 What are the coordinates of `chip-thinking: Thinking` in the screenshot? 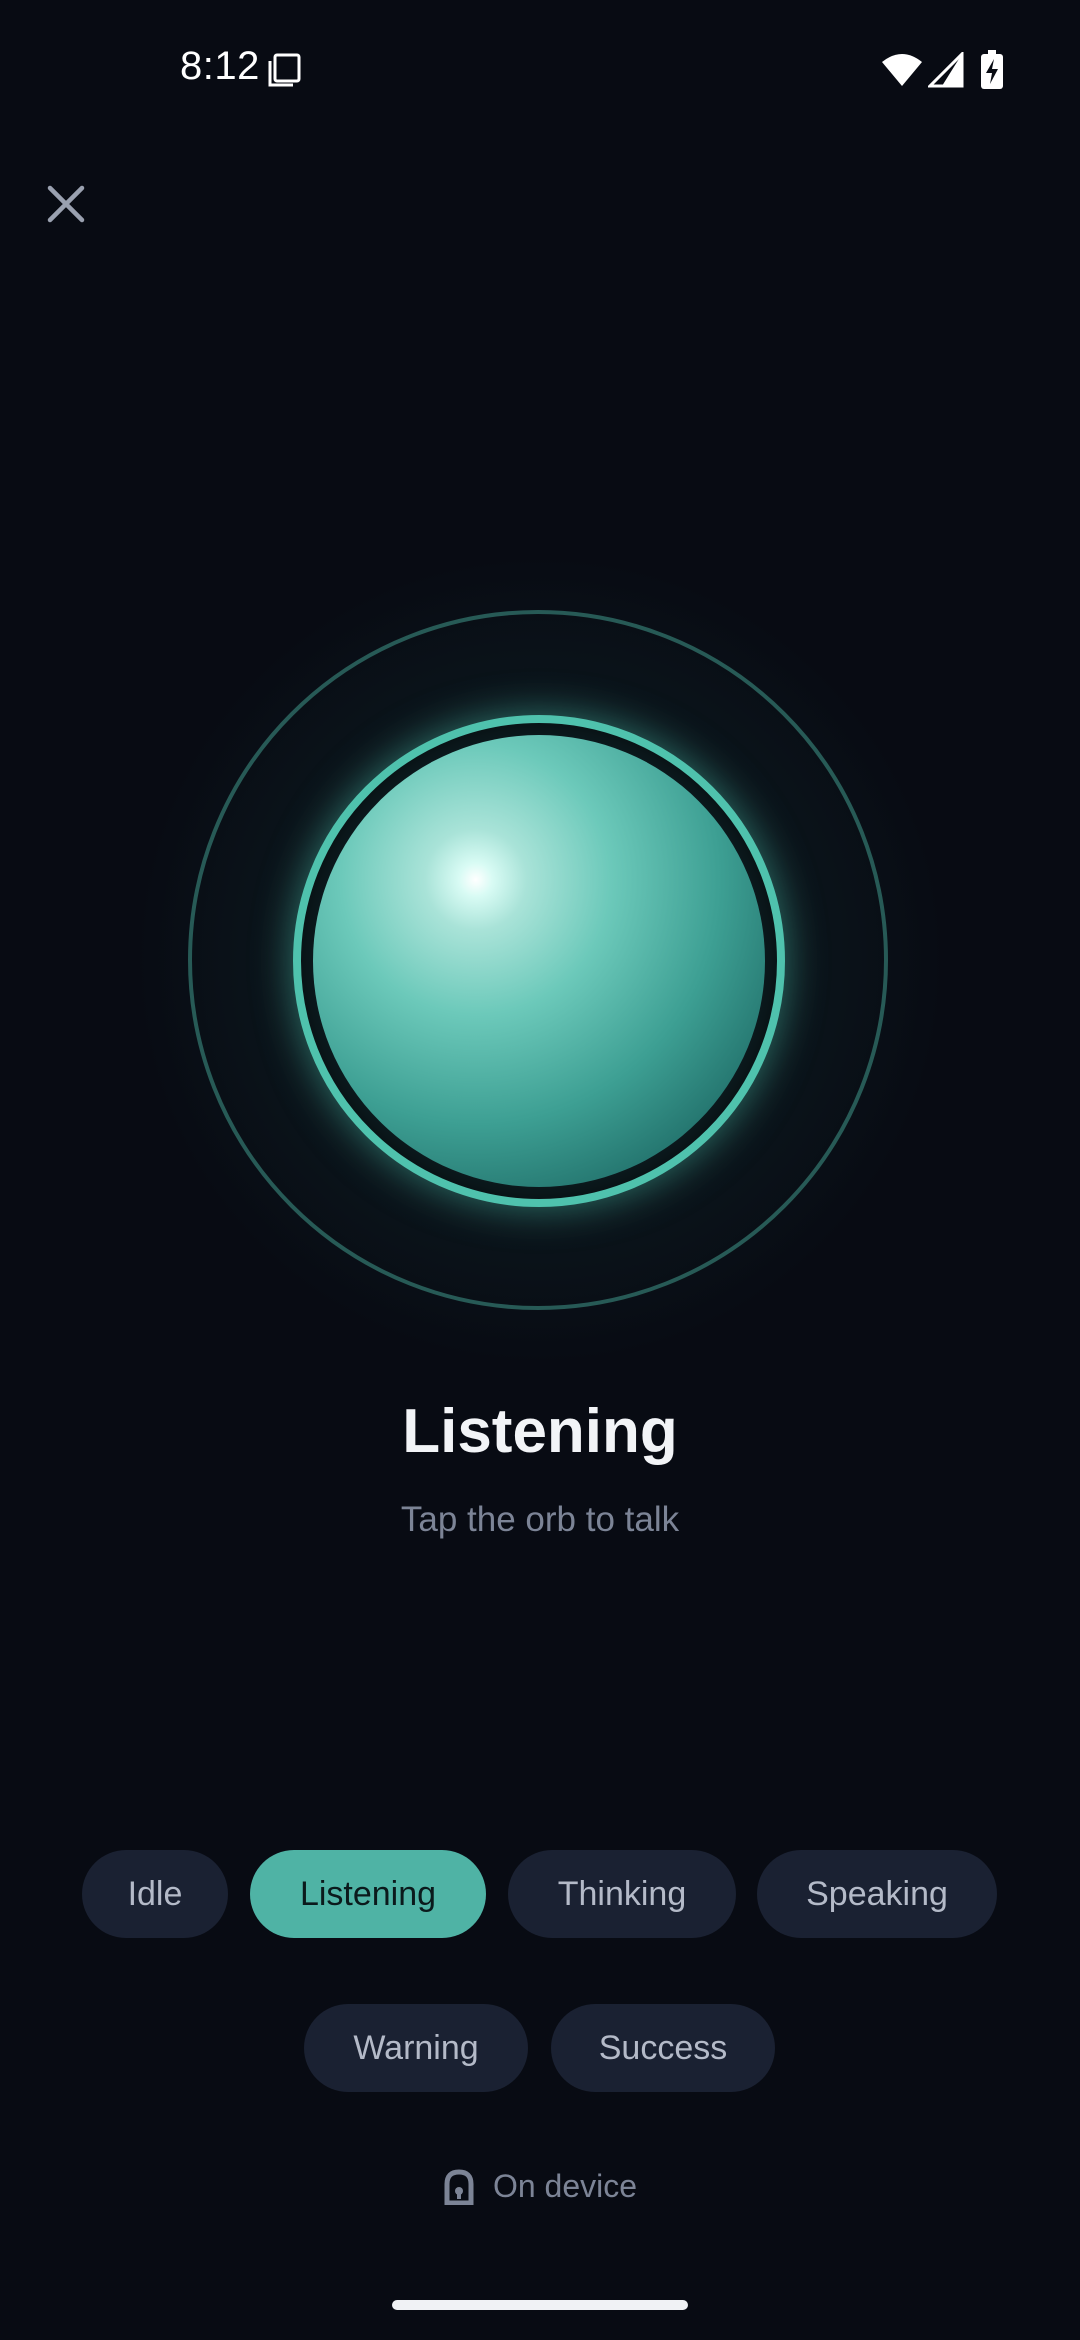 It's located at (622, 1894).